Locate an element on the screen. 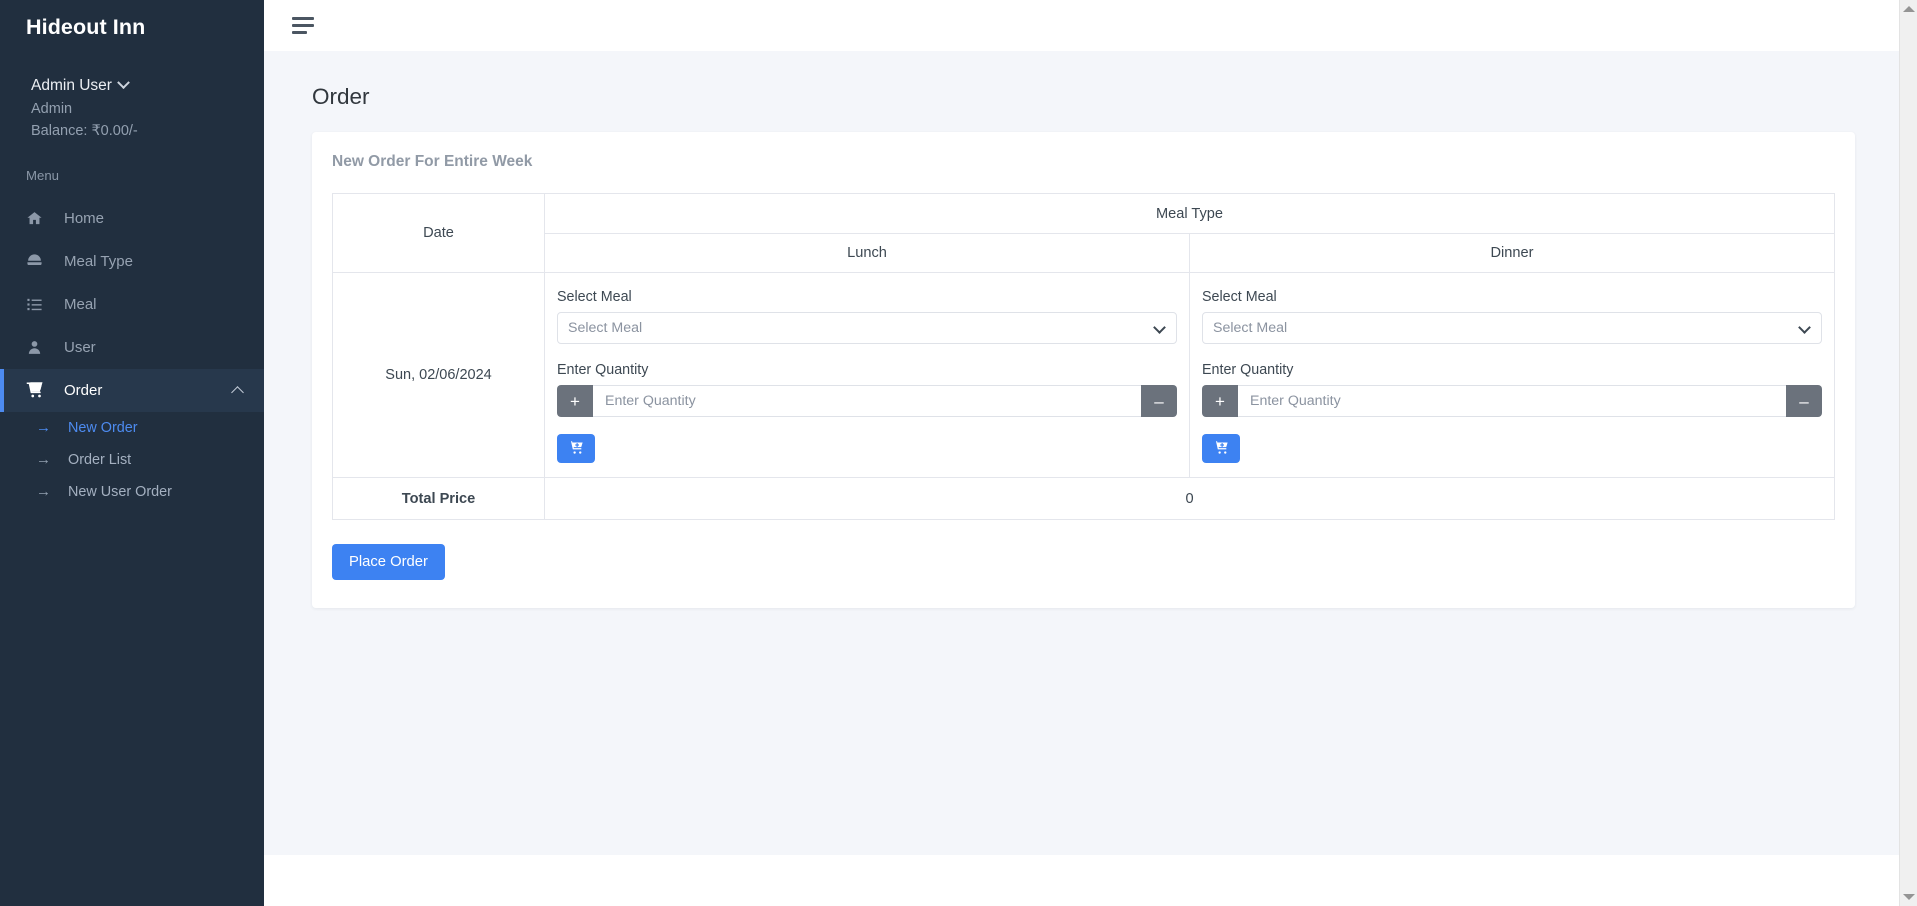  sidebar-item-meal-type: Meal Type is located at coordinates (132, 261).